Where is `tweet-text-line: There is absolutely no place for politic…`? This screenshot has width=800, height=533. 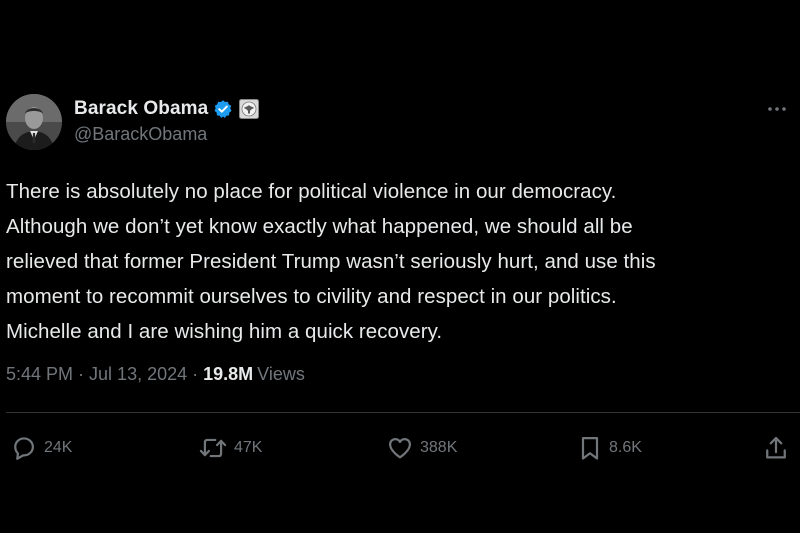 tweet-text-line: There is absolutely no place for politic… is located at coordinates (311, 191).